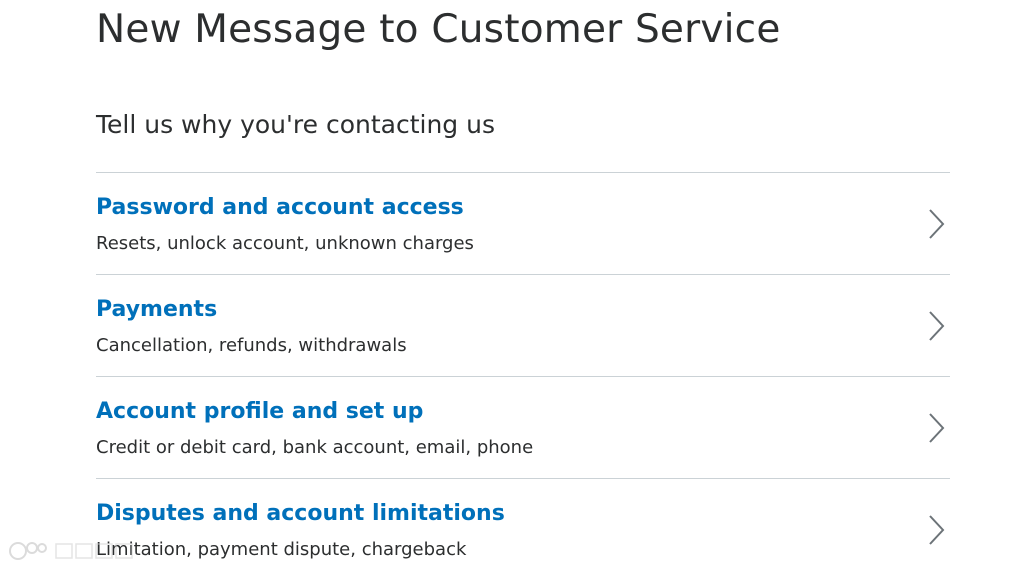  Describe the element at coordinates (259, 412) in the screenshot. I see `topic-title: Account profile and set up` at that location.